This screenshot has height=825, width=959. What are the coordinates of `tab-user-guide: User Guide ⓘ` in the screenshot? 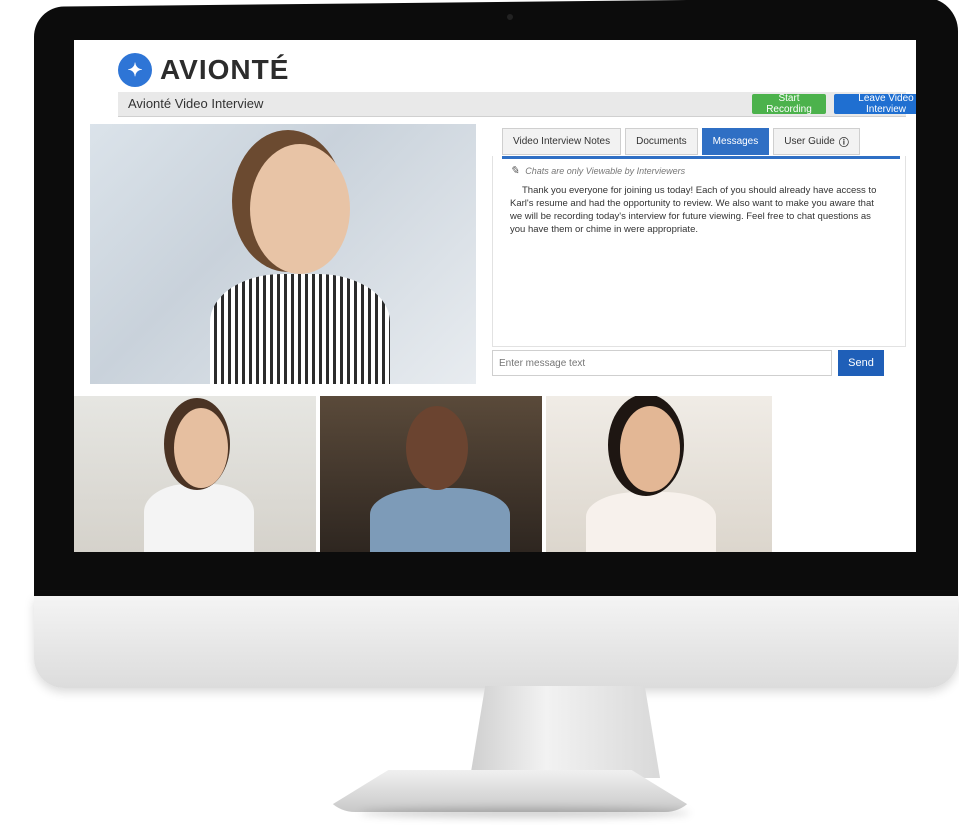 It's located at (816, 141).